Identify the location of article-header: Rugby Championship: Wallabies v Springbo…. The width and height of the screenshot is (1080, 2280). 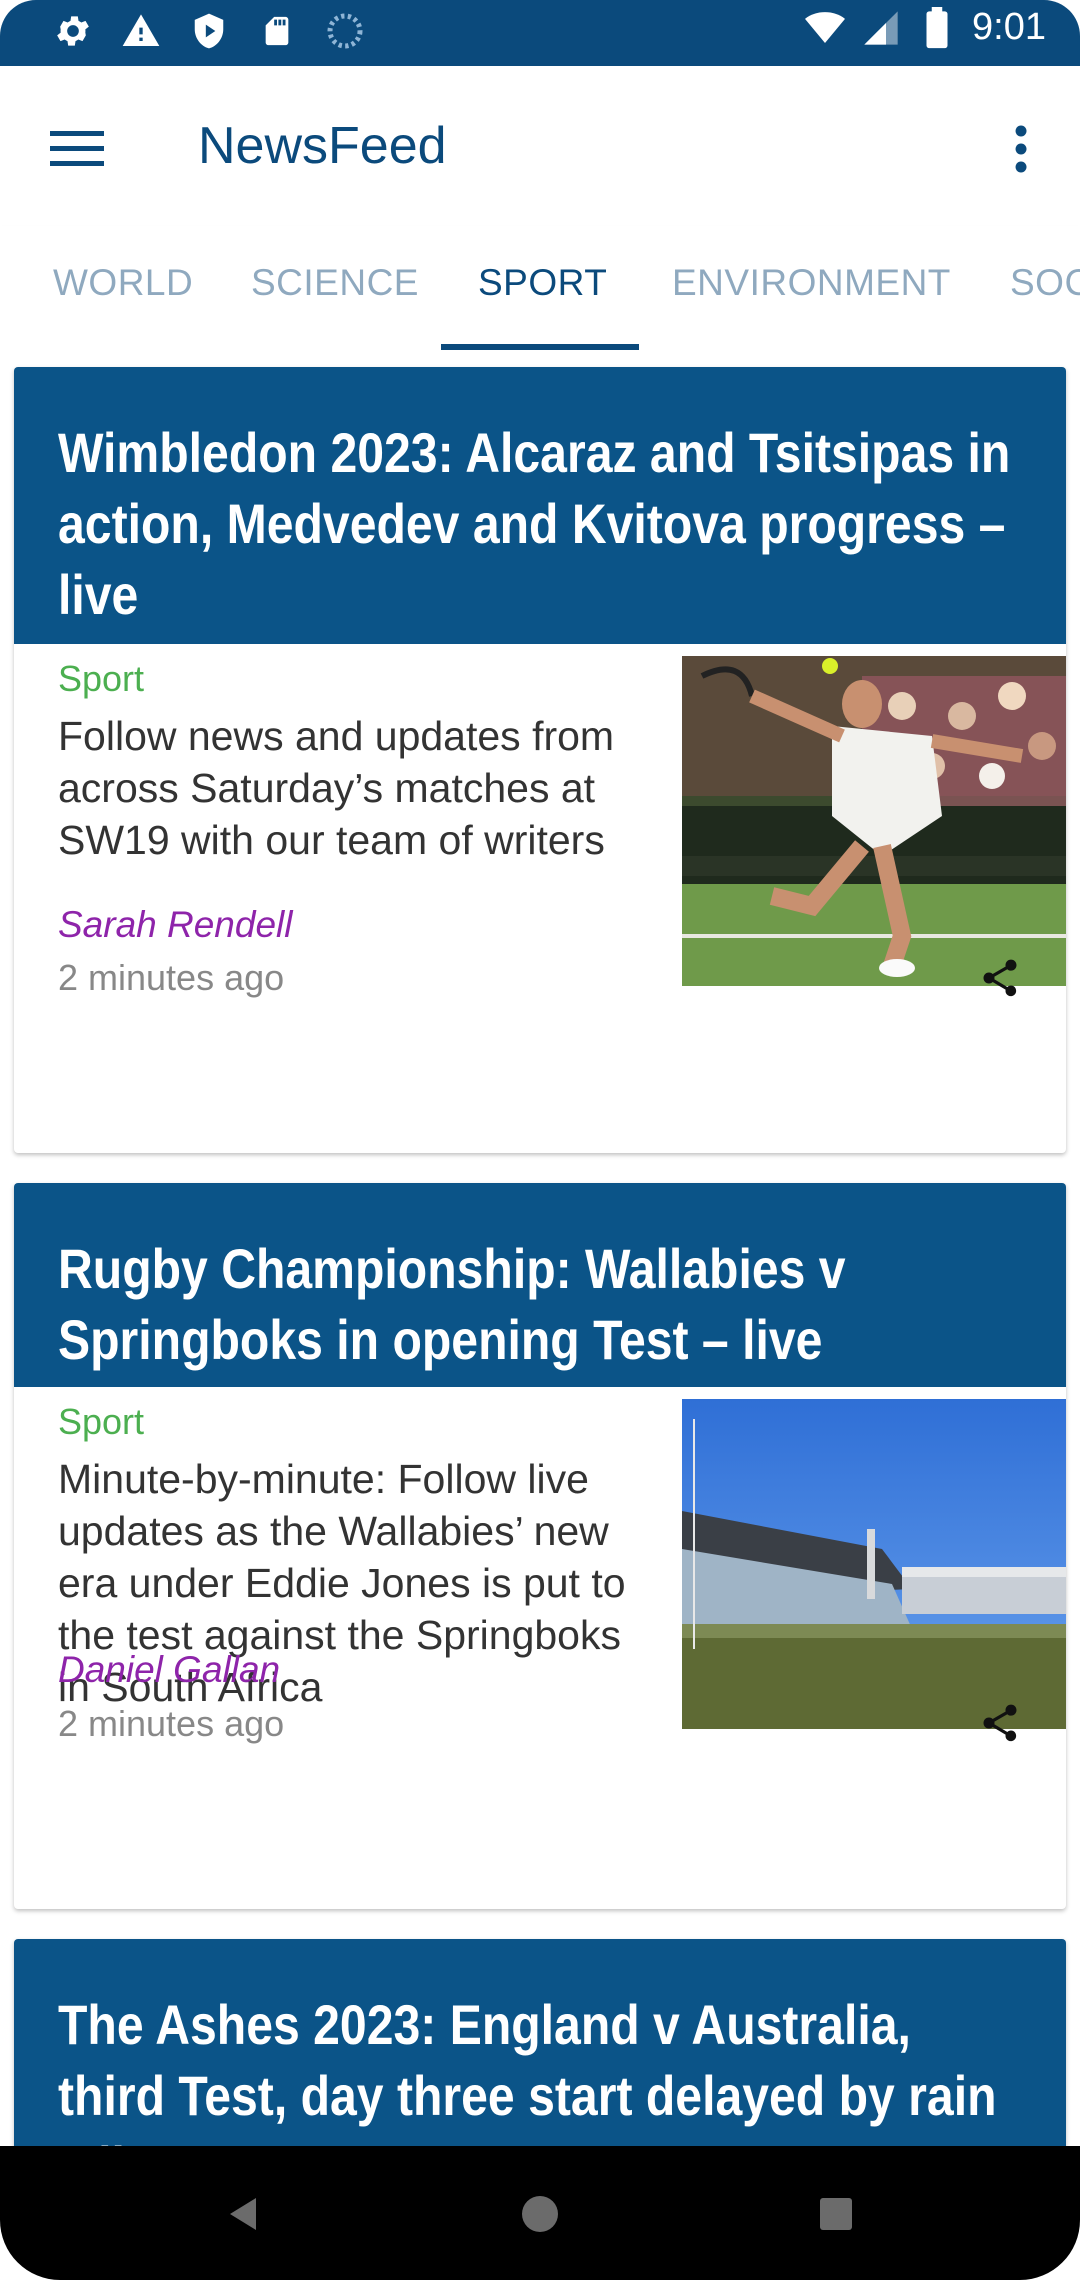
(540, 1285).